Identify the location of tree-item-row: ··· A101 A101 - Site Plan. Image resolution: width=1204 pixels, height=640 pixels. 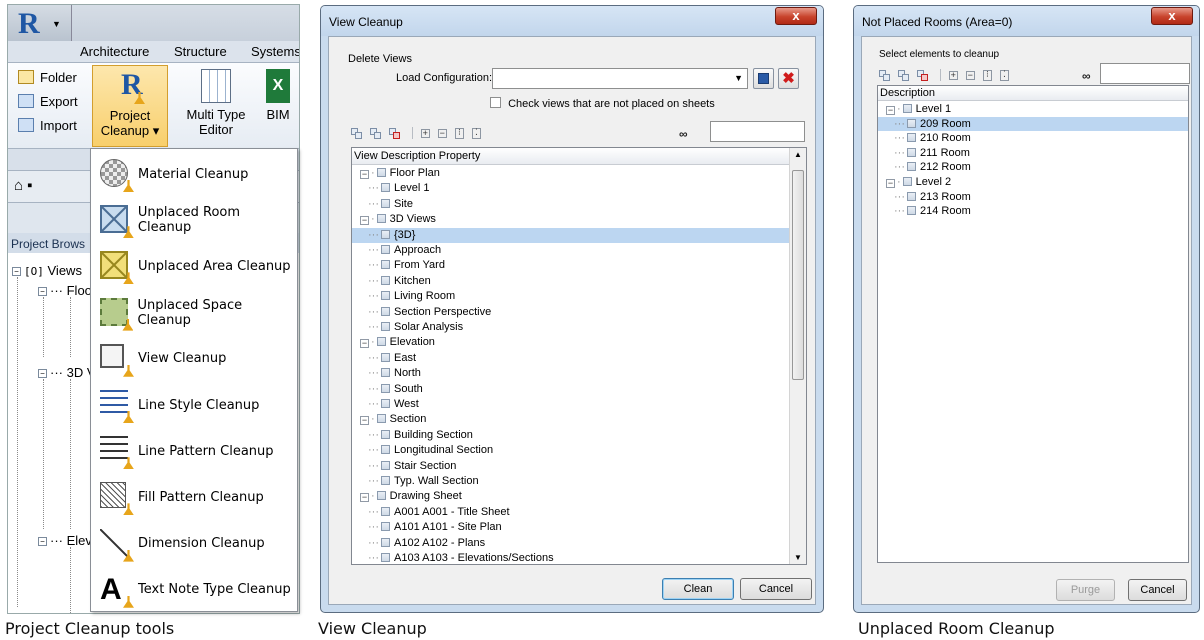
(570, 527).